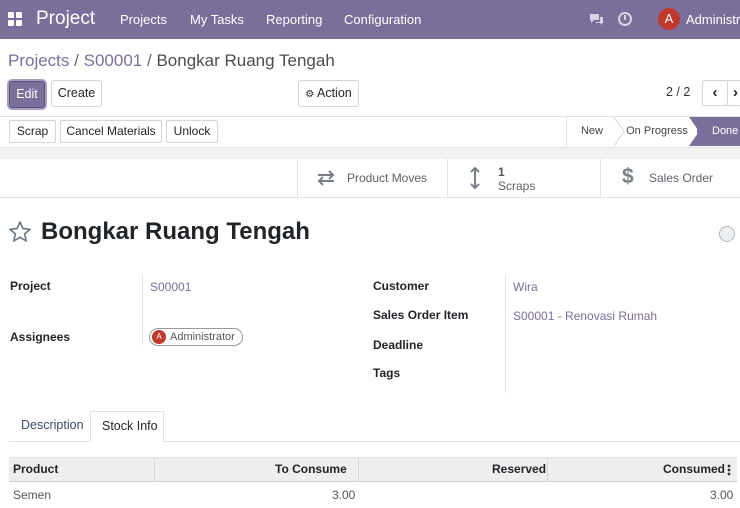 The height and width of the screenshot is (508, 740). What do you see at coordinates (38, 60) in the screenshot?
I see `breadcrumb-projects: Projects` at bounding box center [38, 60].